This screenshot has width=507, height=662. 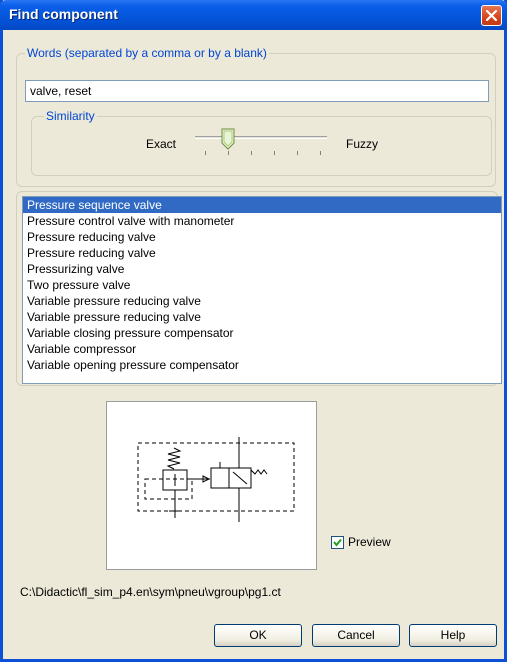 I want to click on help-button: Help, so click(x=453, y=635).